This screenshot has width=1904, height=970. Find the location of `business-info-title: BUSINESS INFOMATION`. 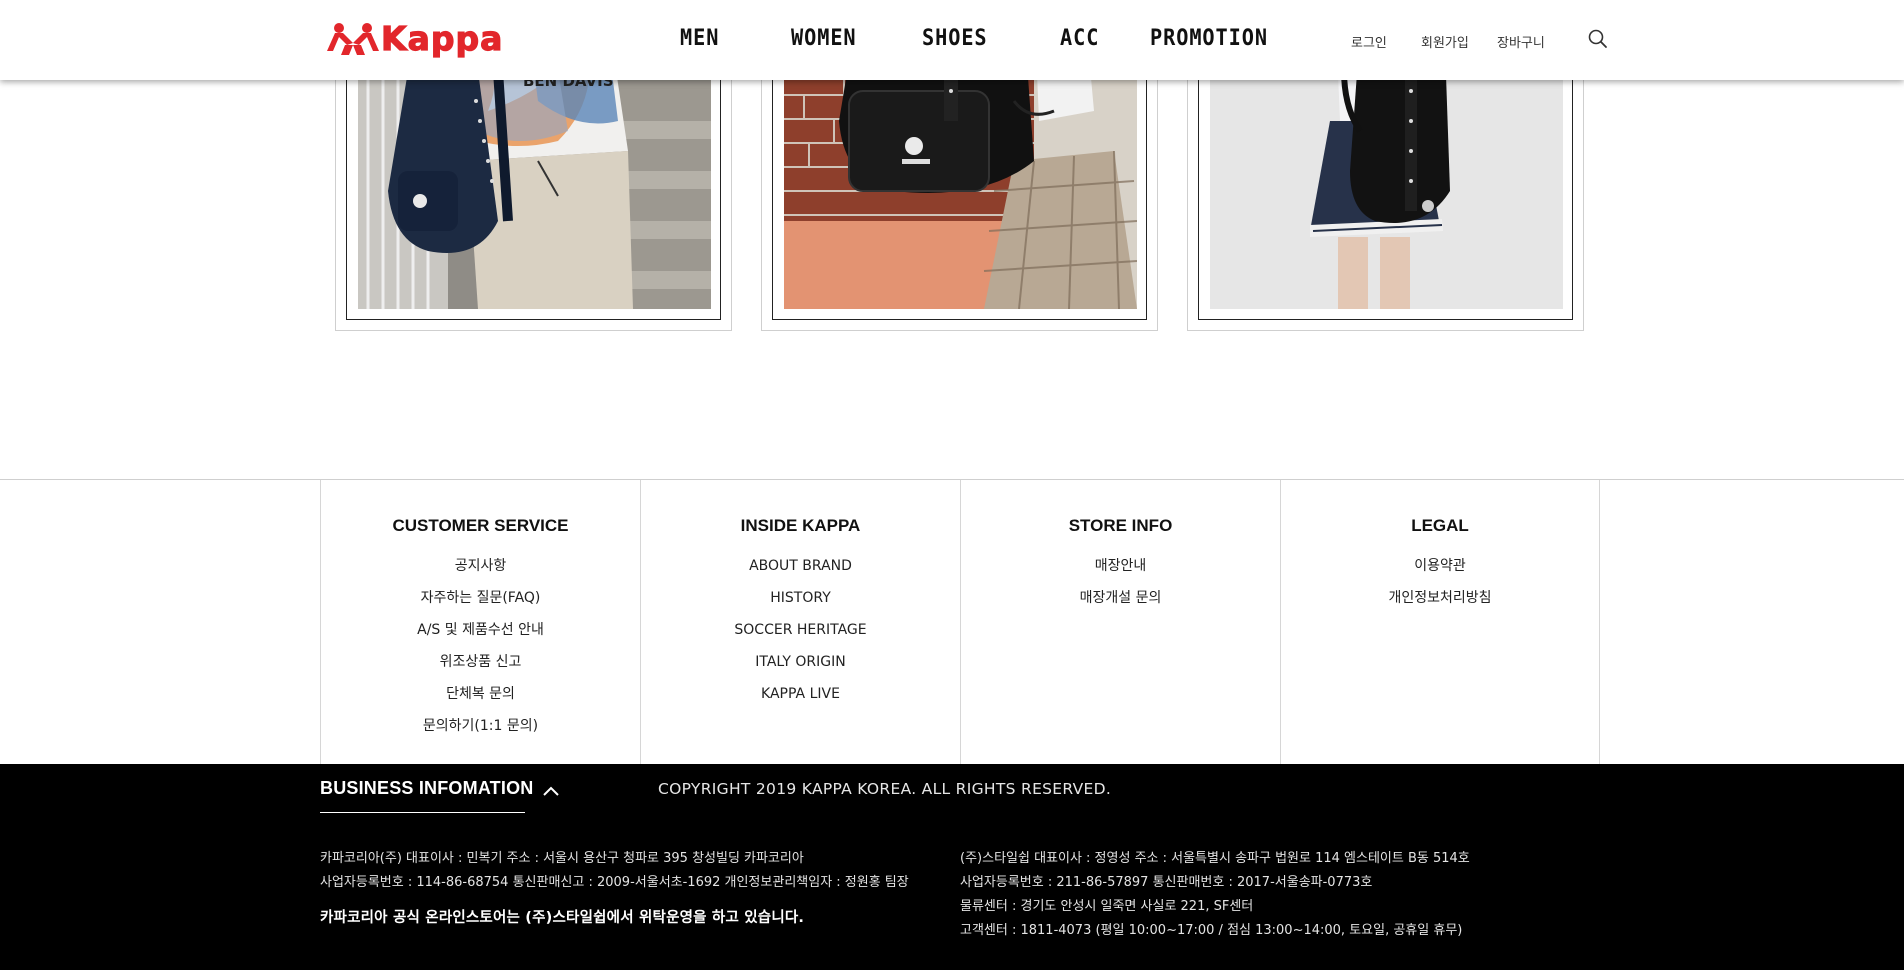

business-info-title: BUSINESS INFOMATION is located at coordinates (426, 788).